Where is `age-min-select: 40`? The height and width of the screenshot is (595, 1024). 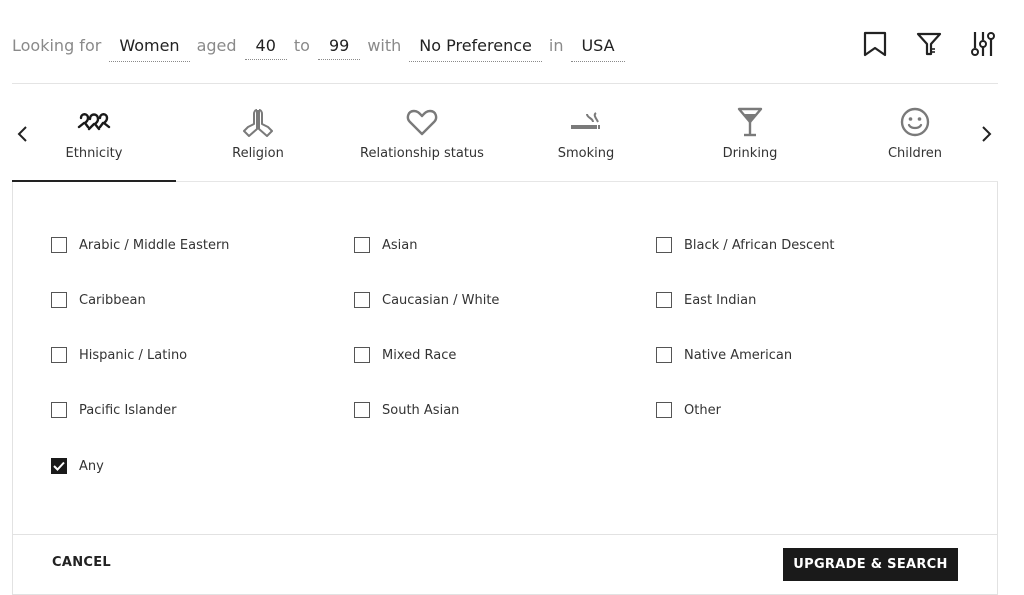 age-min-select: 40 is located at coordinates (265, 46).